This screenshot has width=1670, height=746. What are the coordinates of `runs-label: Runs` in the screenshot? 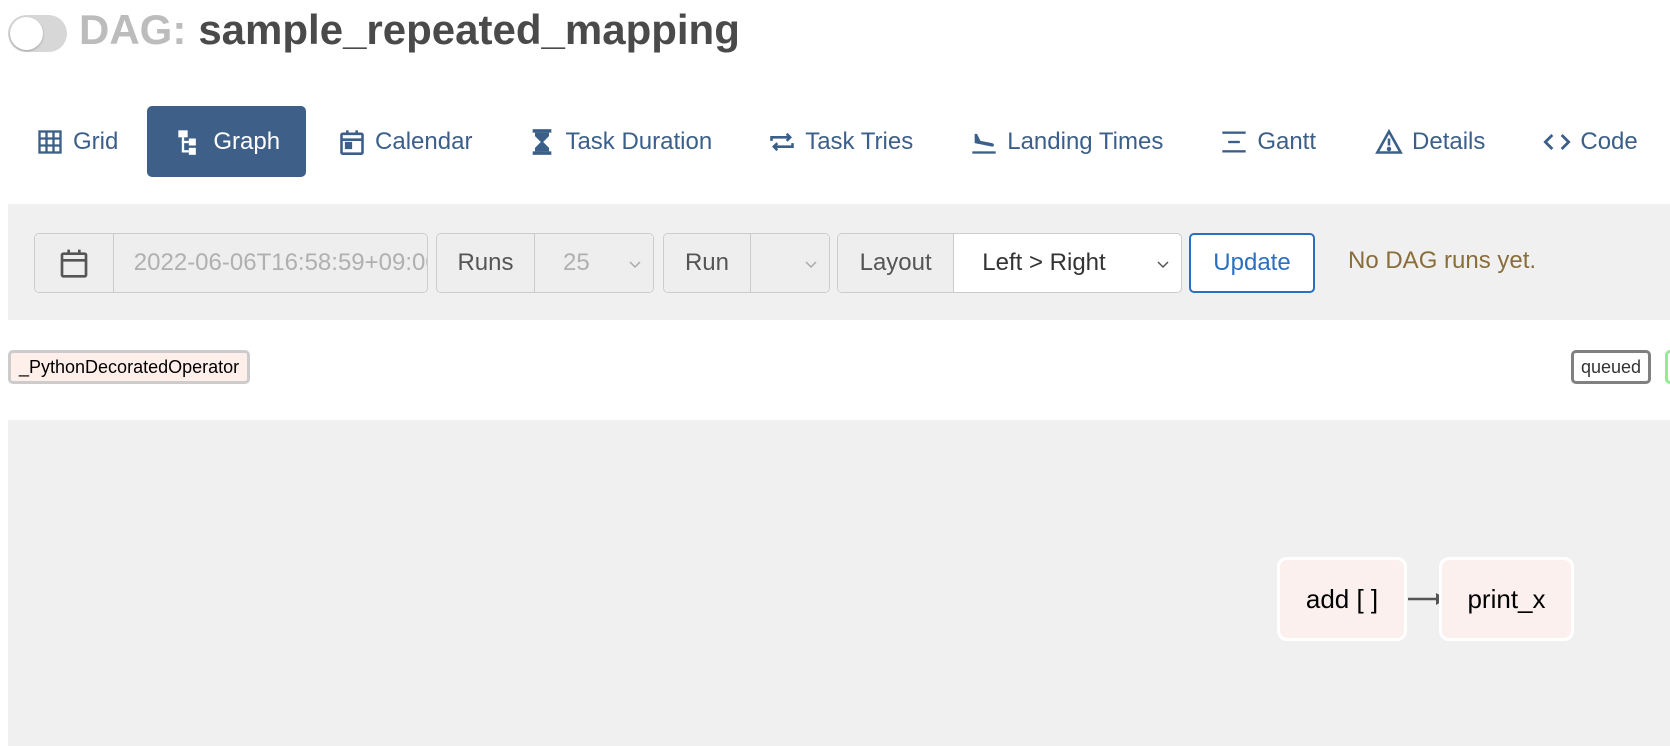 It's located at (486, 263).